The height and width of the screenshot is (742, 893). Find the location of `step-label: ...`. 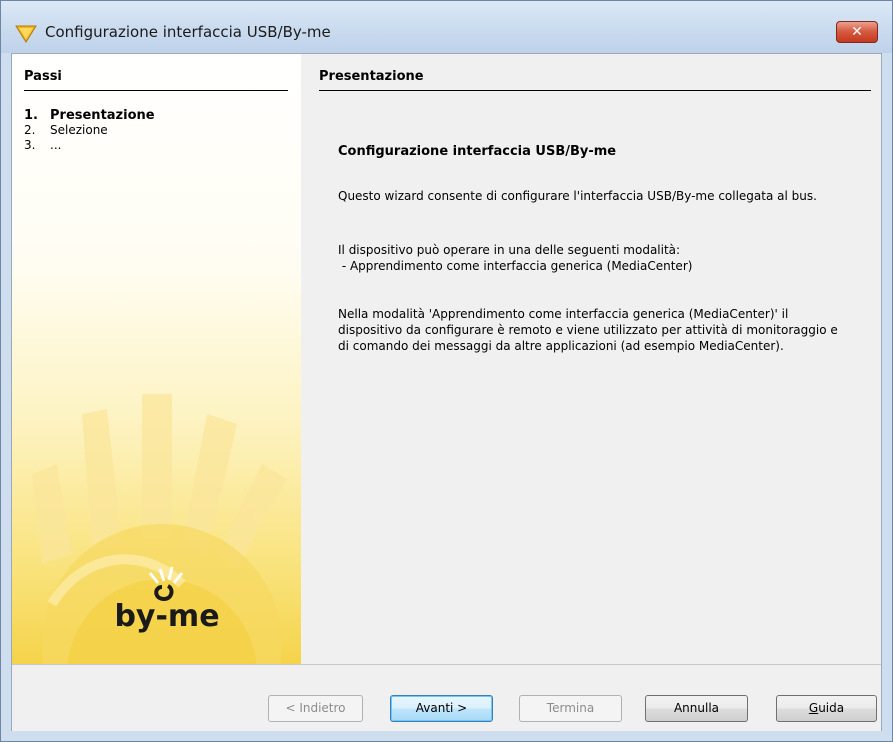

step-label: ... is located at coordinates (56, 145).